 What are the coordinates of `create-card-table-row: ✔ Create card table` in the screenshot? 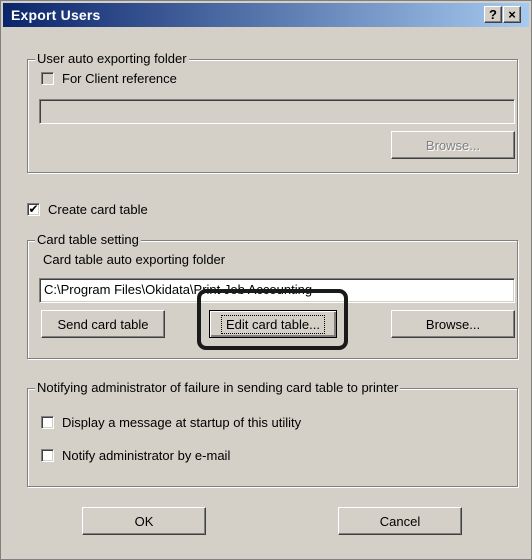 It's located at (87, 209).